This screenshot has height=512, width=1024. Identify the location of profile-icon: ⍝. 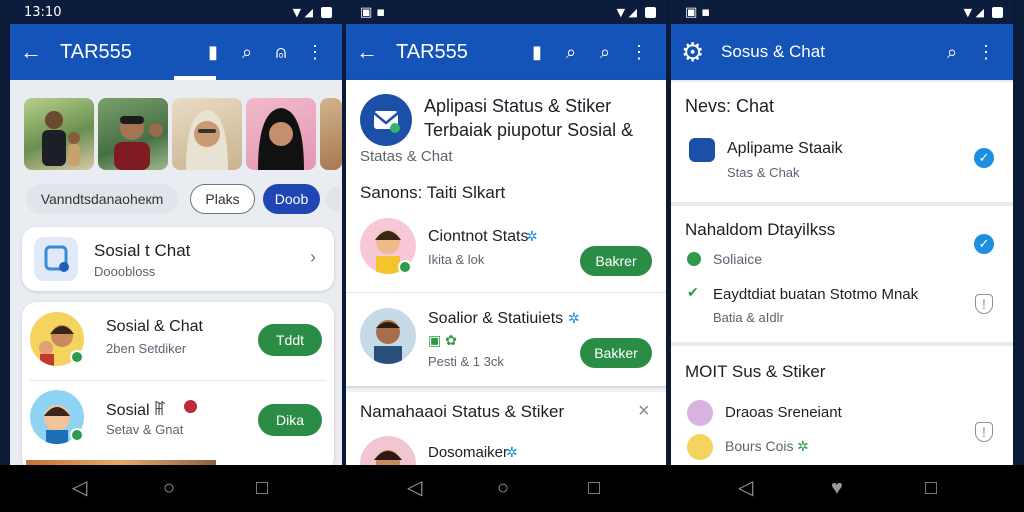
(281, 52).